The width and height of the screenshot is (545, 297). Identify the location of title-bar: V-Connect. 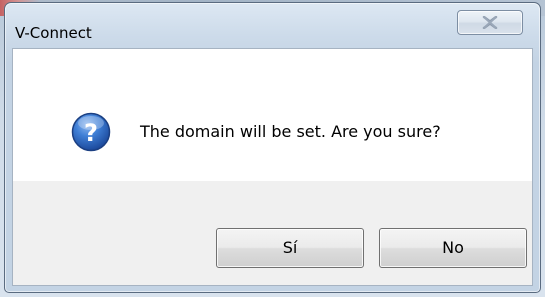
(272, 25).